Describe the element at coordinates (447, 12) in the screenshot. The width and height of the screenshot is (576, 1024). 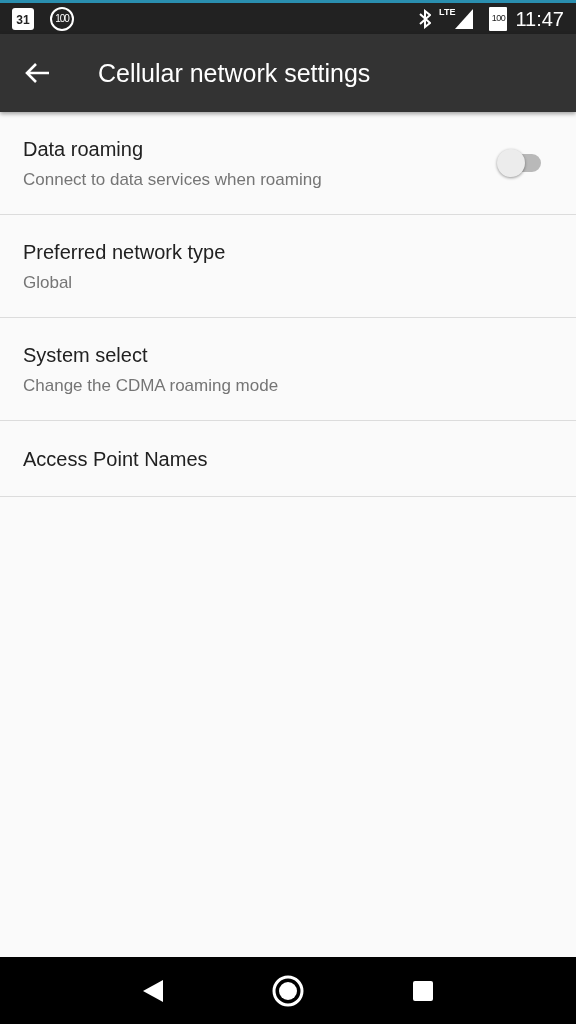
I see `network-type-label: LTE` at that location.